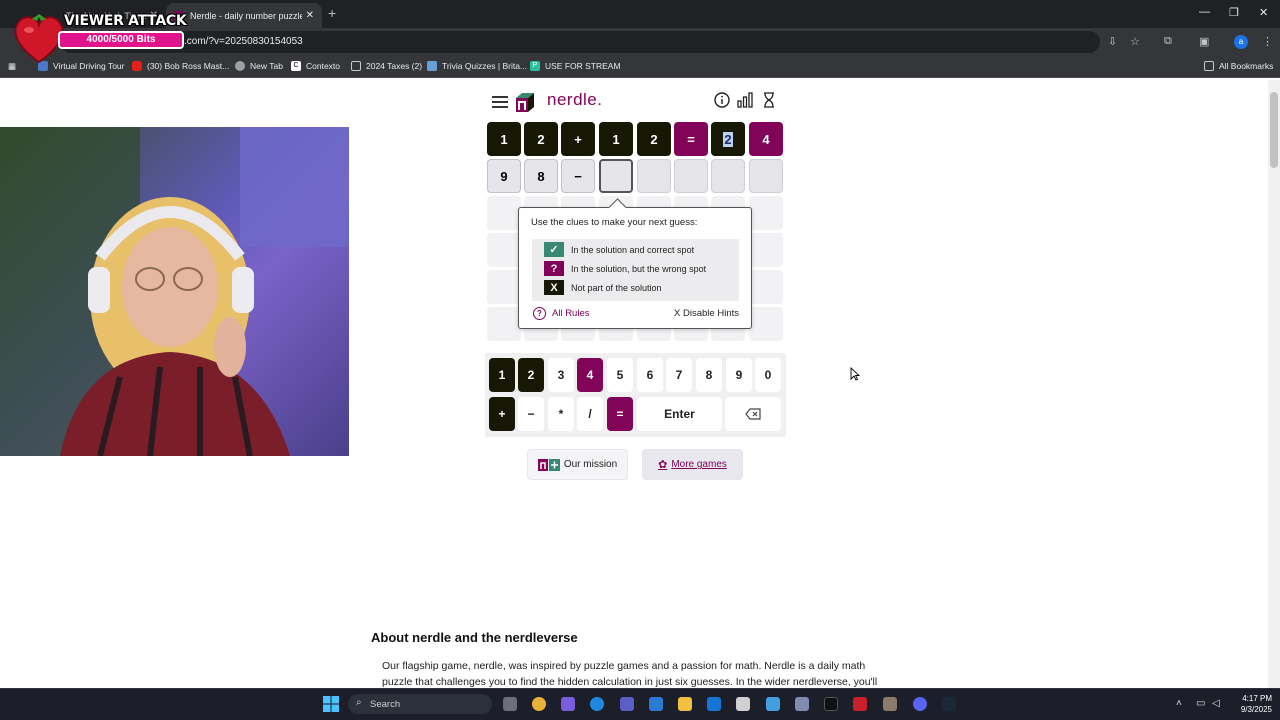 The image size is (1280, 720). Describe the element at coordinates (1112, 41) in the screenshot. I see `install-app-icon: ⇩` at that location.